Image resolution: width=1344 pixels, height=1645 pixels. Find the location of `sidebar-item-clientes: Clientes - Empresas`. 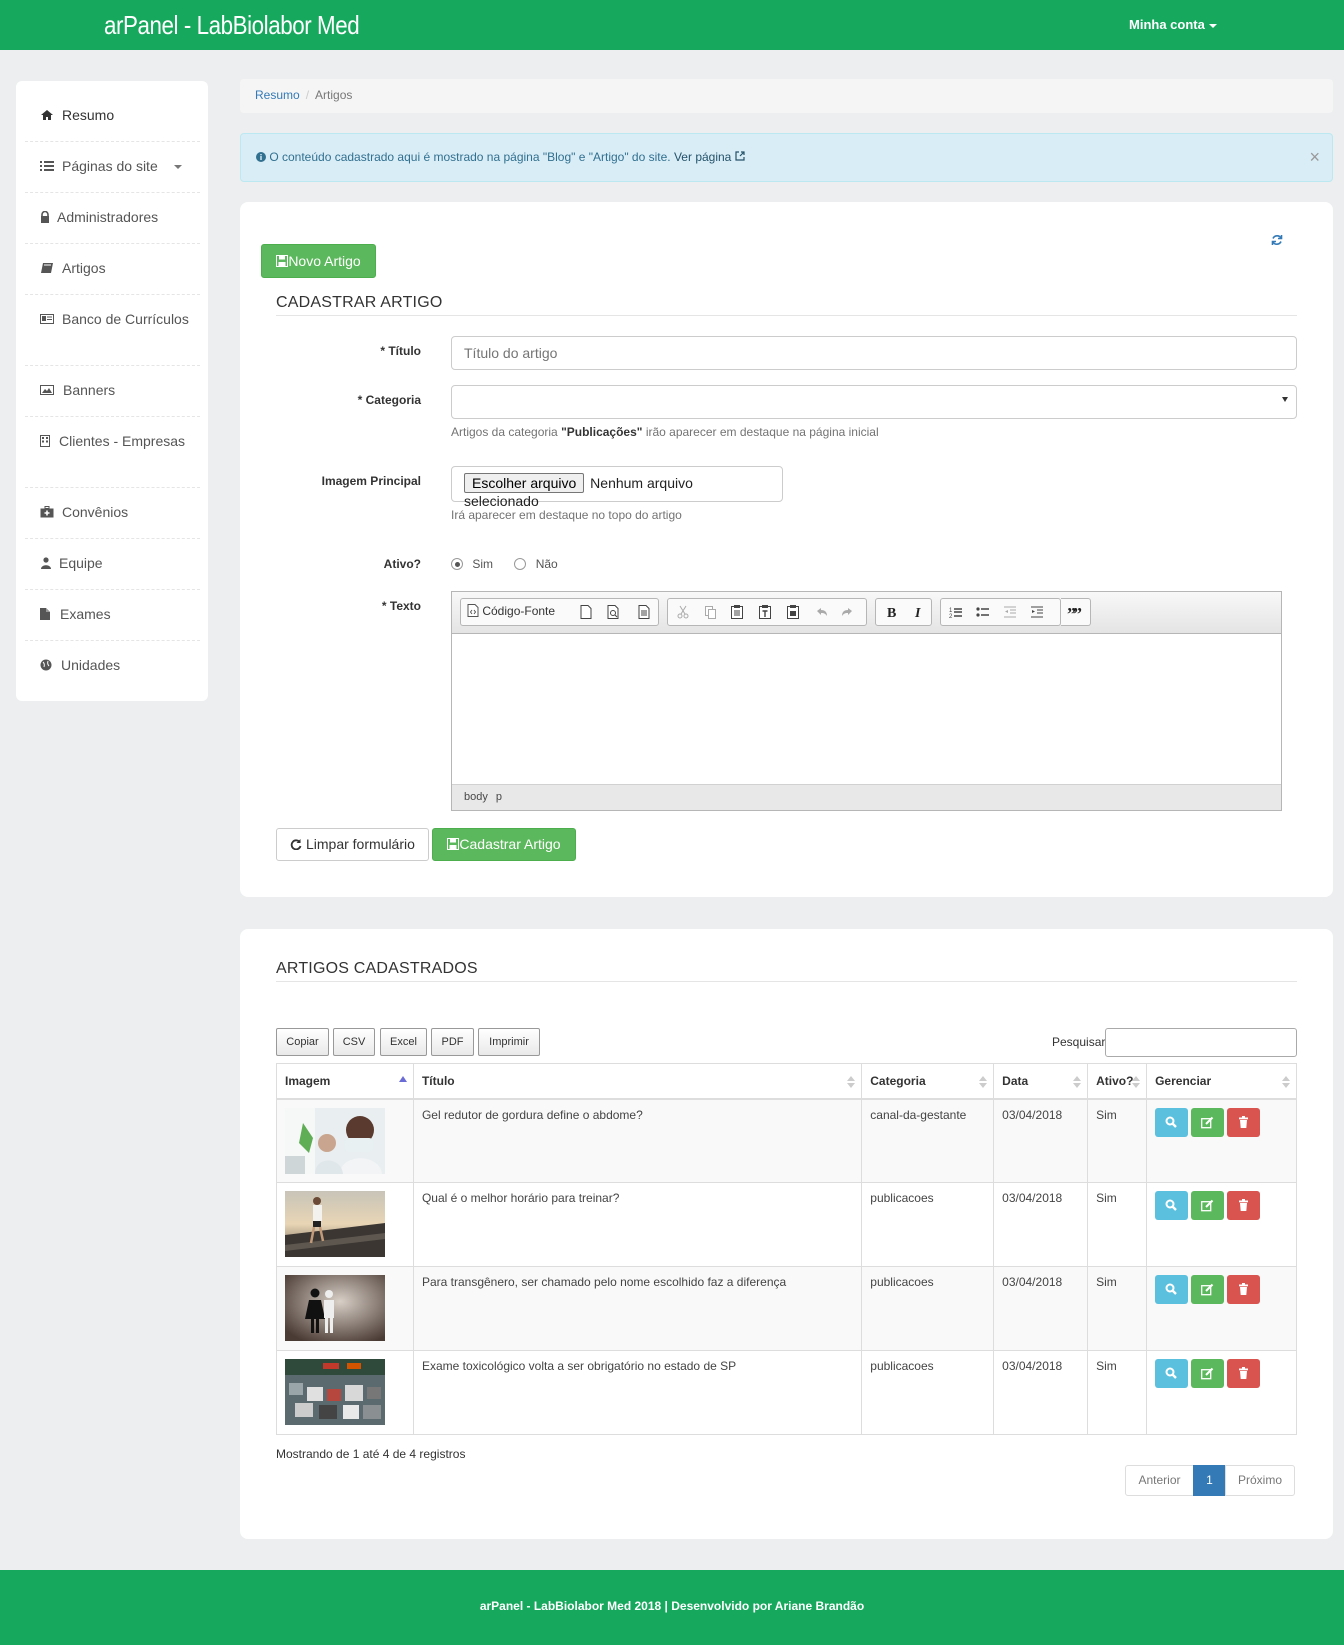

sidebar-item-clientes: Clientes - Empresas is located at coordinates (115, 441).